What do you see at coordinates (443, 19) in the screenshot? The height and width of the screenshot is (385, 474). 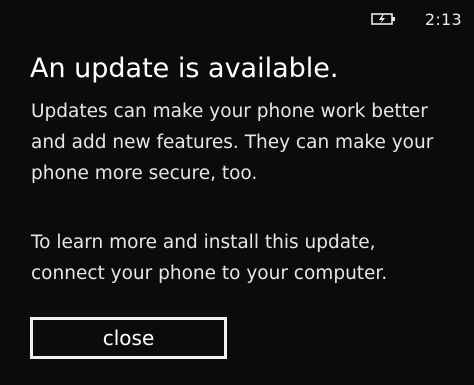 I see `status-time: 2:13` at bounding box center [443, 19].